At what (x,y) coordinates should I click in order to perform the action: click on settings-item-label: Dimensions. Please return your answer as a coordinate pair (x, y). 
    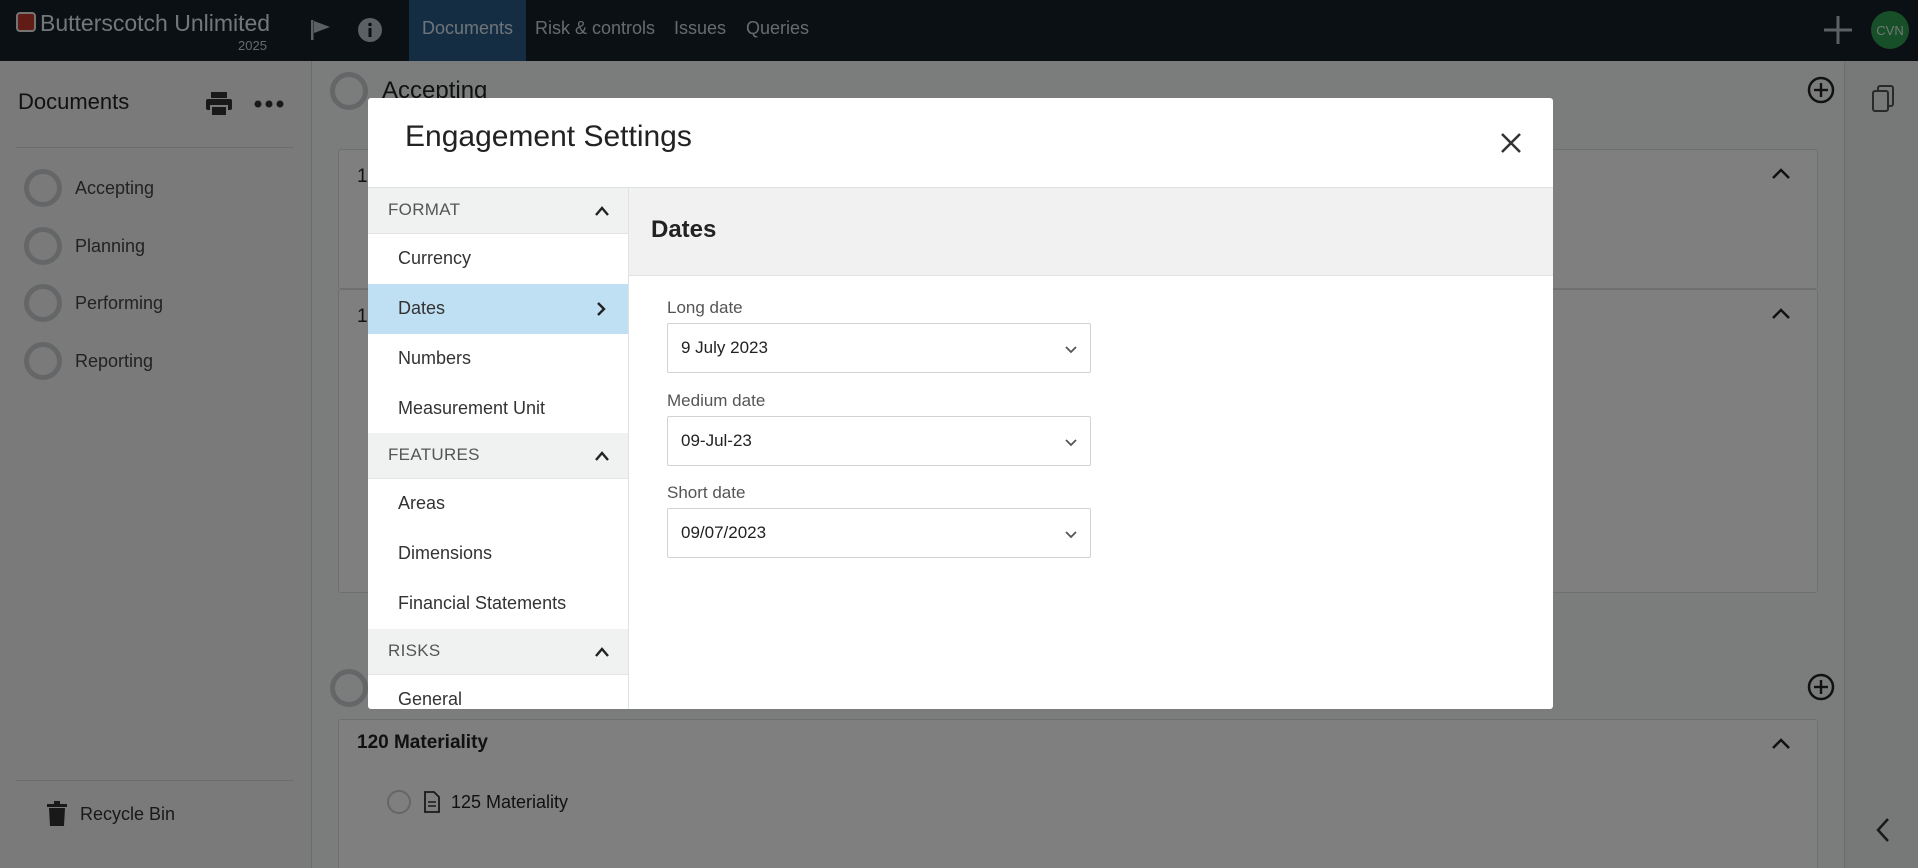
    Looking at the image, I should click on (445, 553).